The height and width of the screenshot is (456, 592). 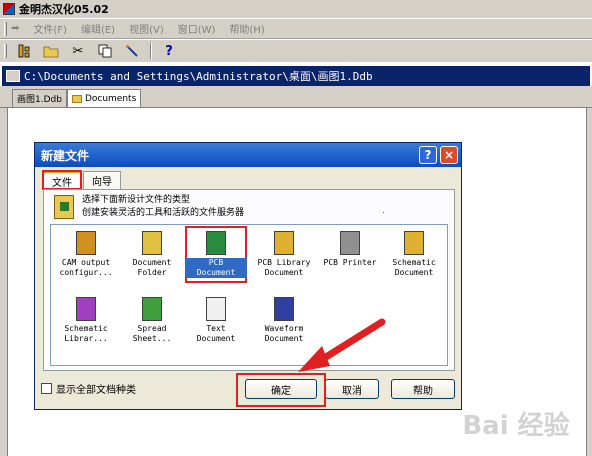 I want to click on file-type-pcb-printer: PCB Printer, so click(x=350, y=249).